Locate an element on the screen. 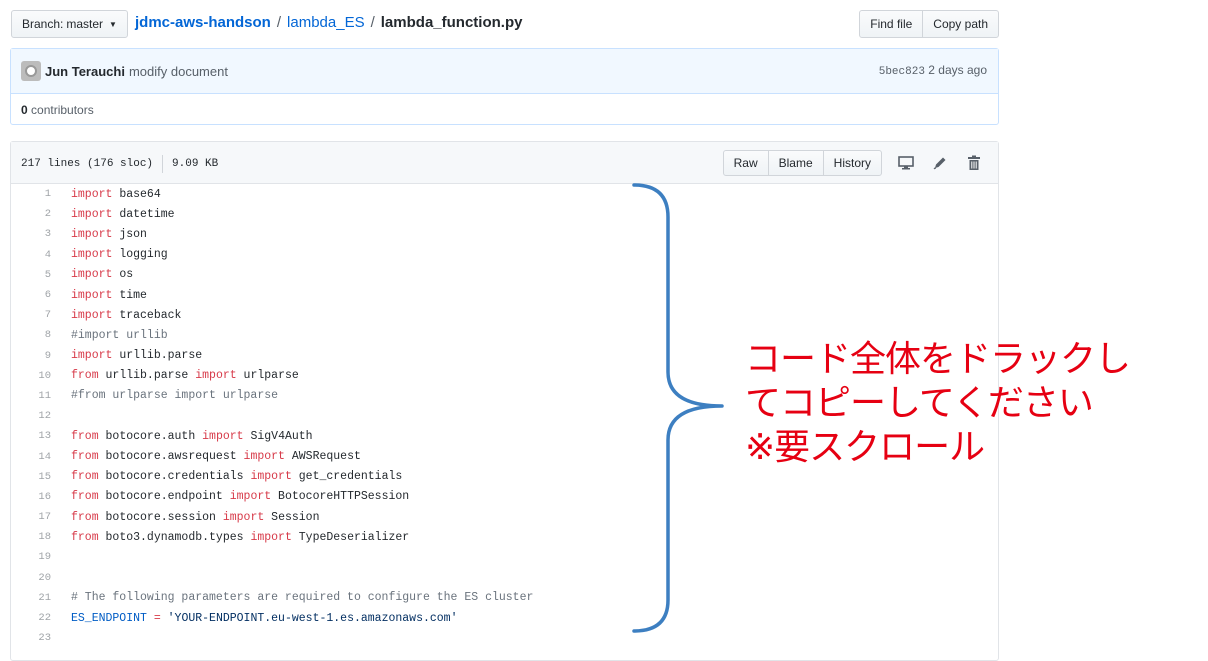 The width and height of the screenshot is (1208, 661). commit-author: Jun Terauchi is located at coordinates (85, 71).